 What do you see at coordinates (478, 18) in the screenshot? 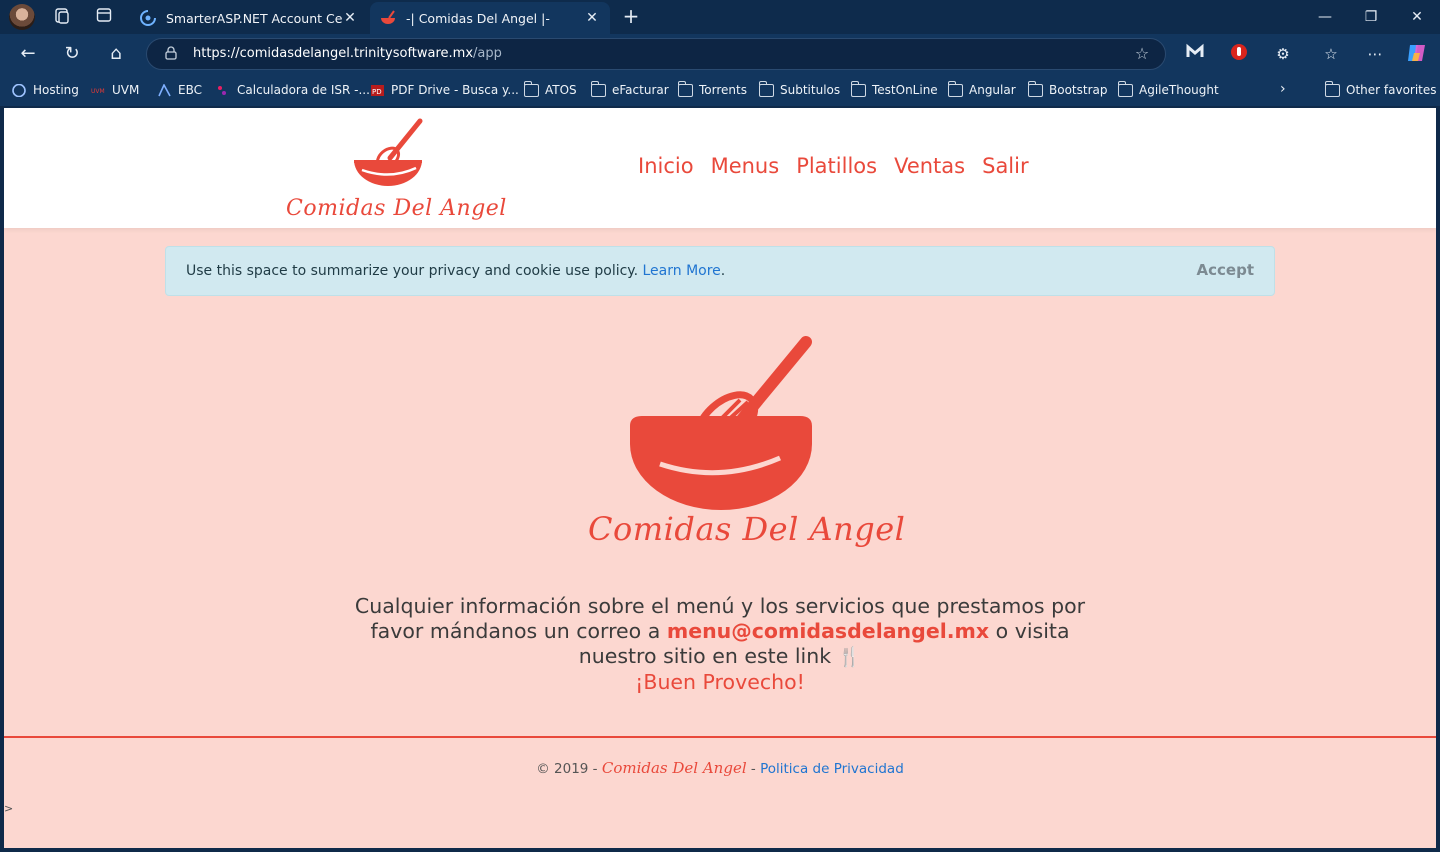
I see `tab-title: -| Comidas Del Angel |-` at bounding box center [478, 18].